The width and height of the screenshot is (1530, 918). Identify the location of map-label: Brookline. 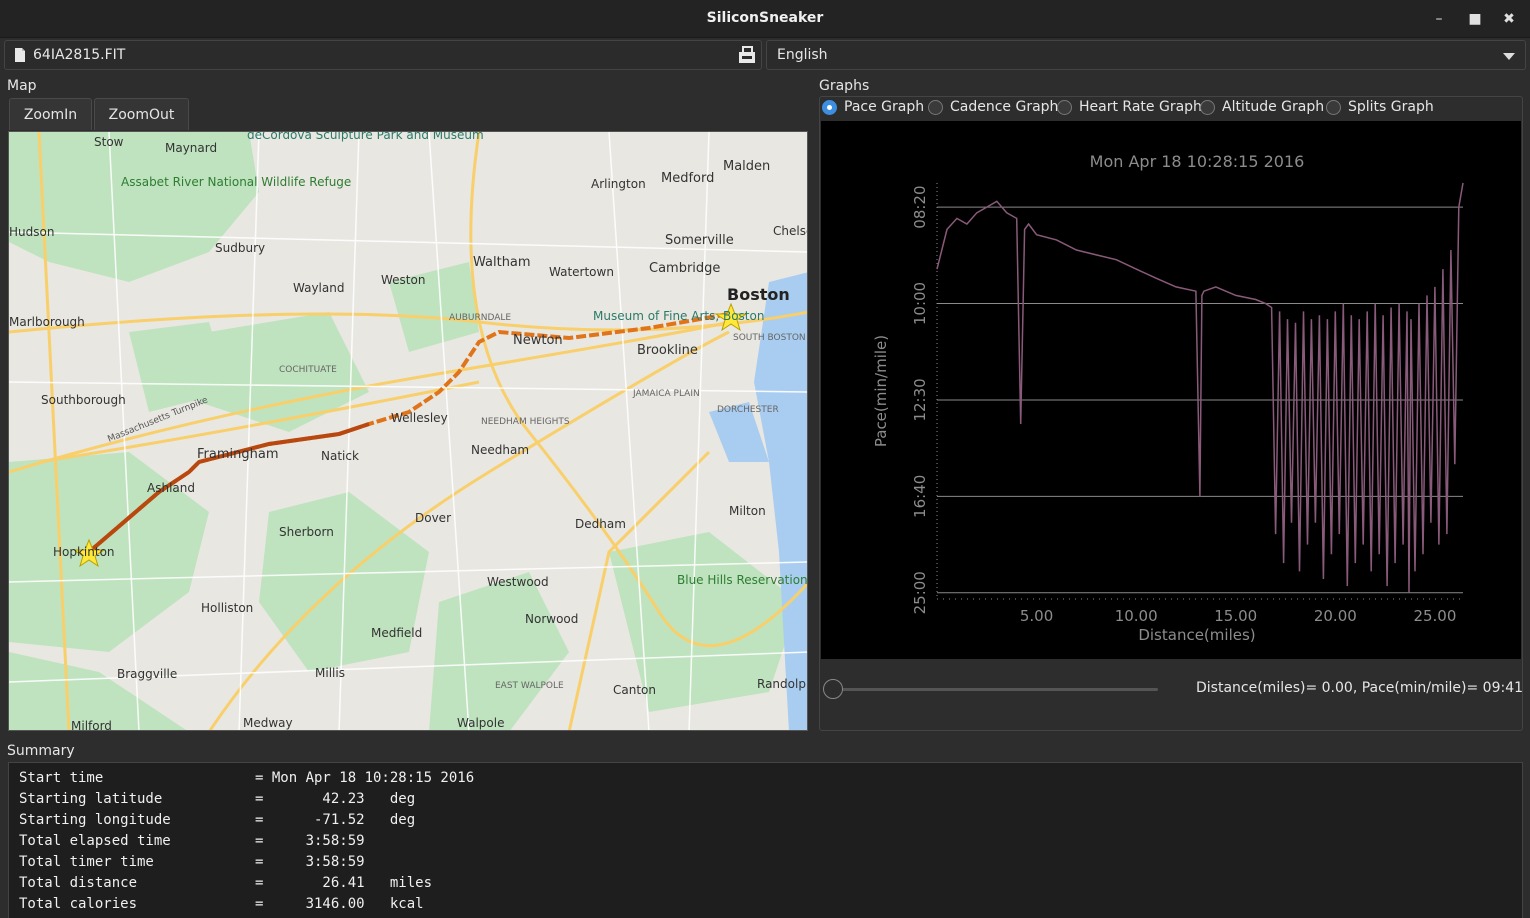
(667, 350).